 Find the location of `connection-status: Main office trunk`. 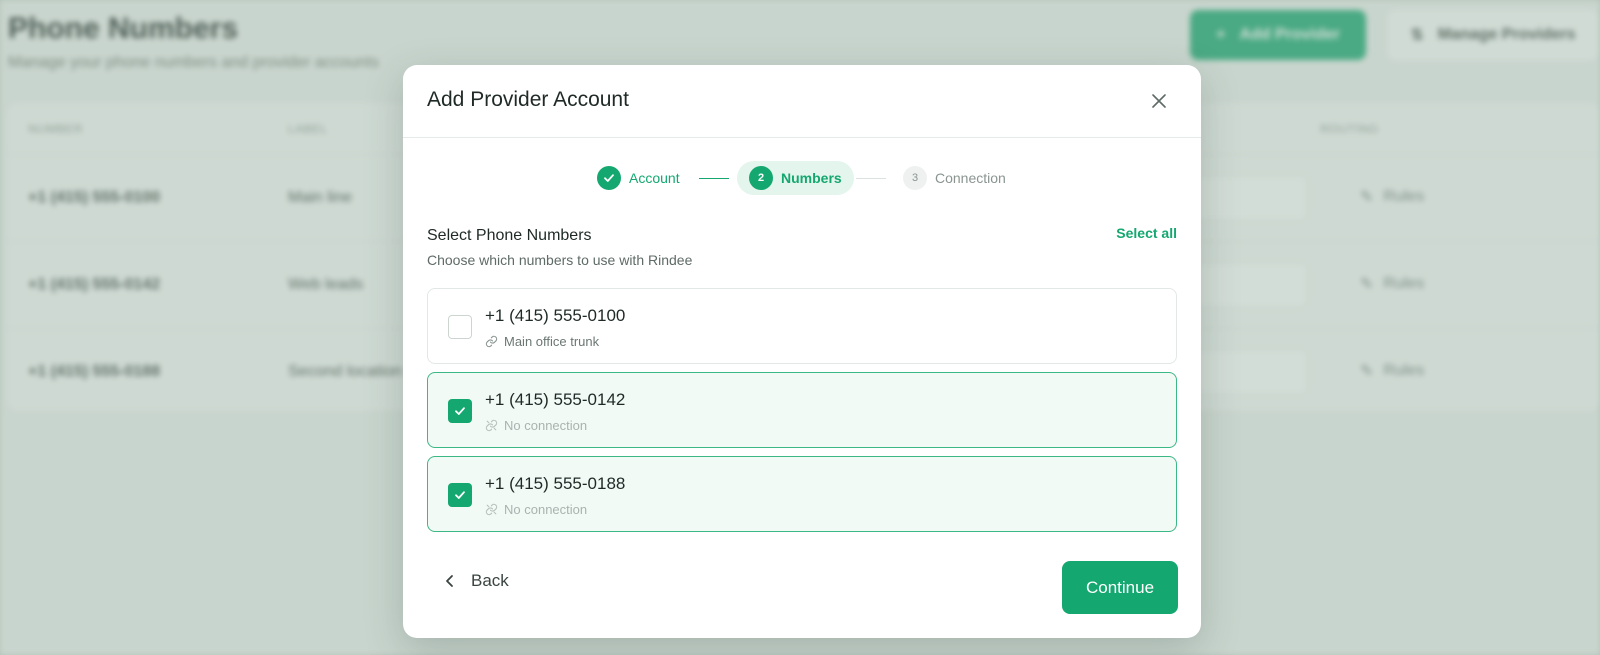

connection-status: Main office trunk is located at coordinates (542, 341).